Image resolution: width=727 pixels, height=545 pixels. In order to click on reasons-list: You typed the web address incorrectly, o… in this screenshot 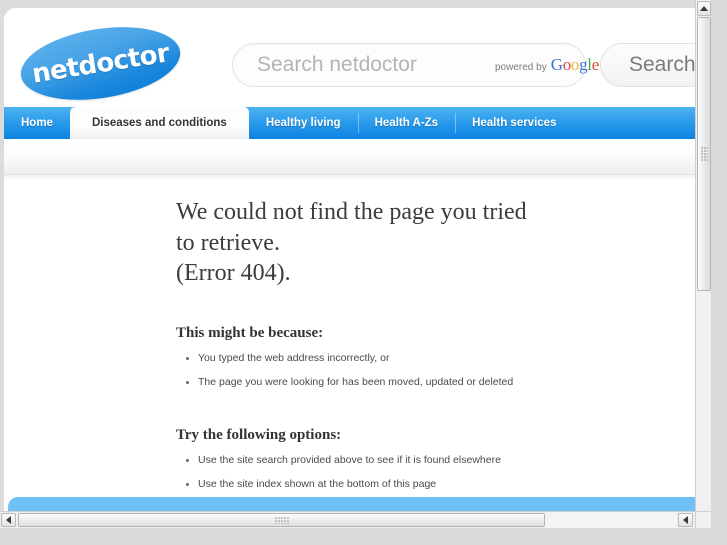, I will do `click(443, 370)`.